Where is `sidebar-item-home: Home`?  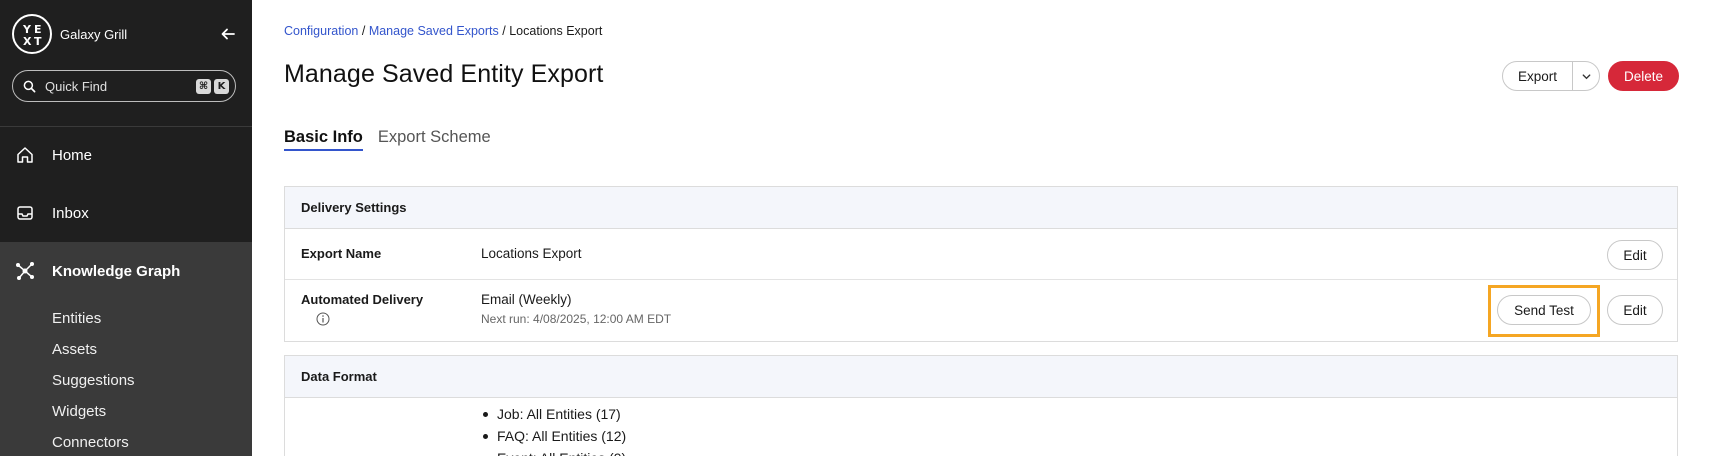
sidebar-item-home: Home is located at coordinates (126, 155).